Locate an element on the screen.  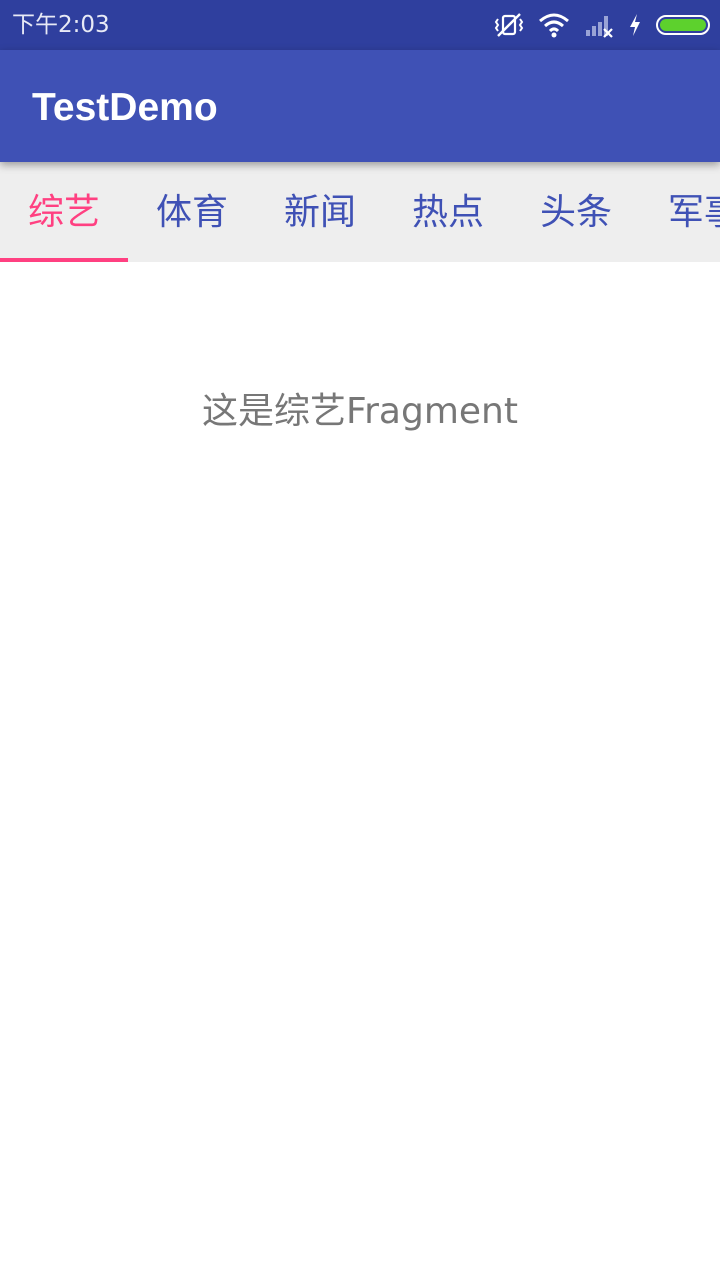
tab-news: 新闻 is located at coordinates (320, 212).